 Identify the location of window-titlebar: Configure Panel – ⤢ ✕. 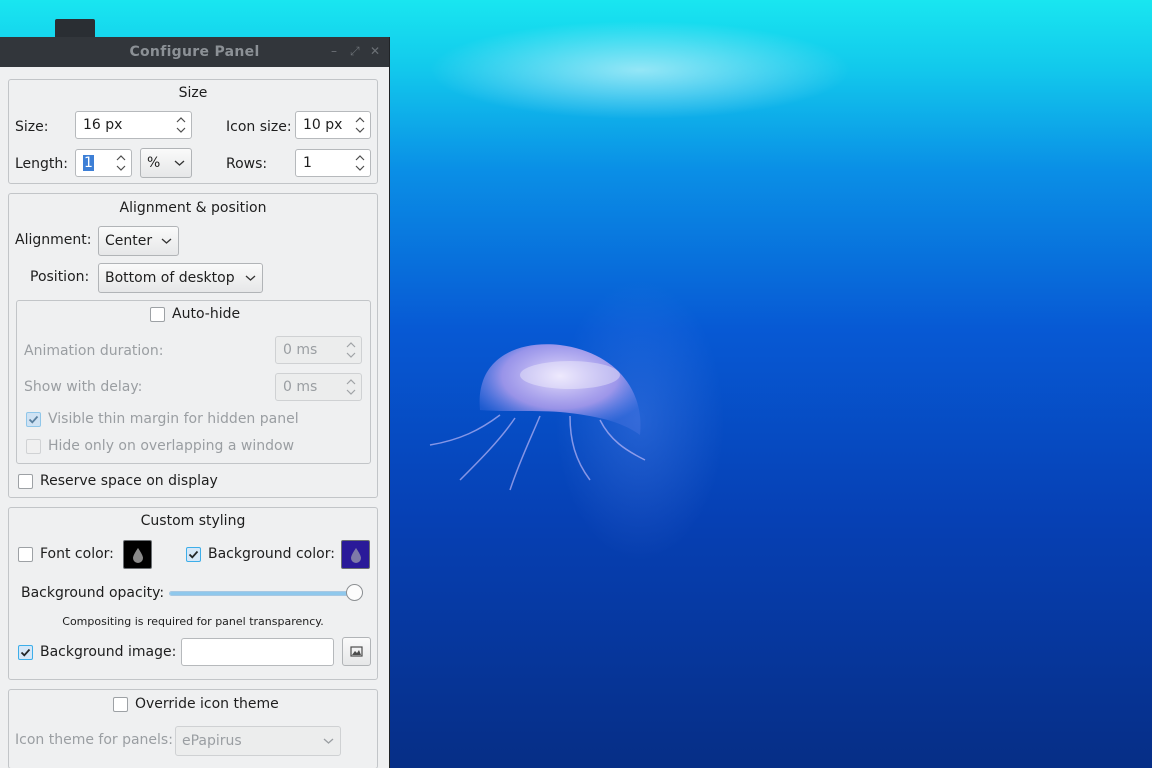
(194, 52).